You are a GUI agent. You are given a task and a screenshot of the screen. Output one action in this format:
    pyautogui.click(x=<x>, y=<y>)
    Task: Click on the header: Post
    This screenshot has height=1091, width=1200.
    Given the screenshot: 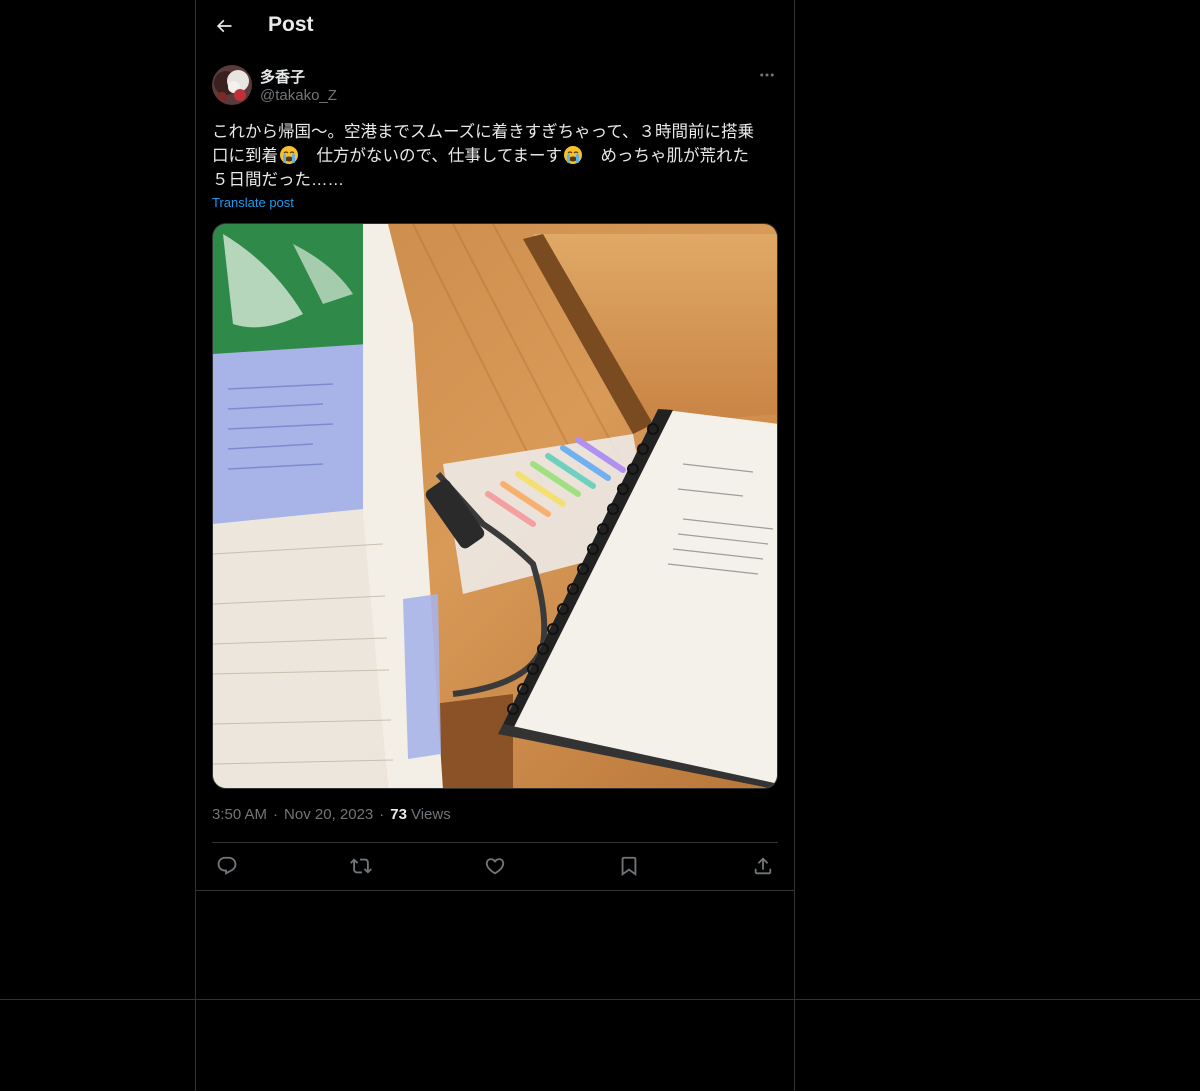 What is the action you would take?
    pyautogui.click(x=495, y=26)
    